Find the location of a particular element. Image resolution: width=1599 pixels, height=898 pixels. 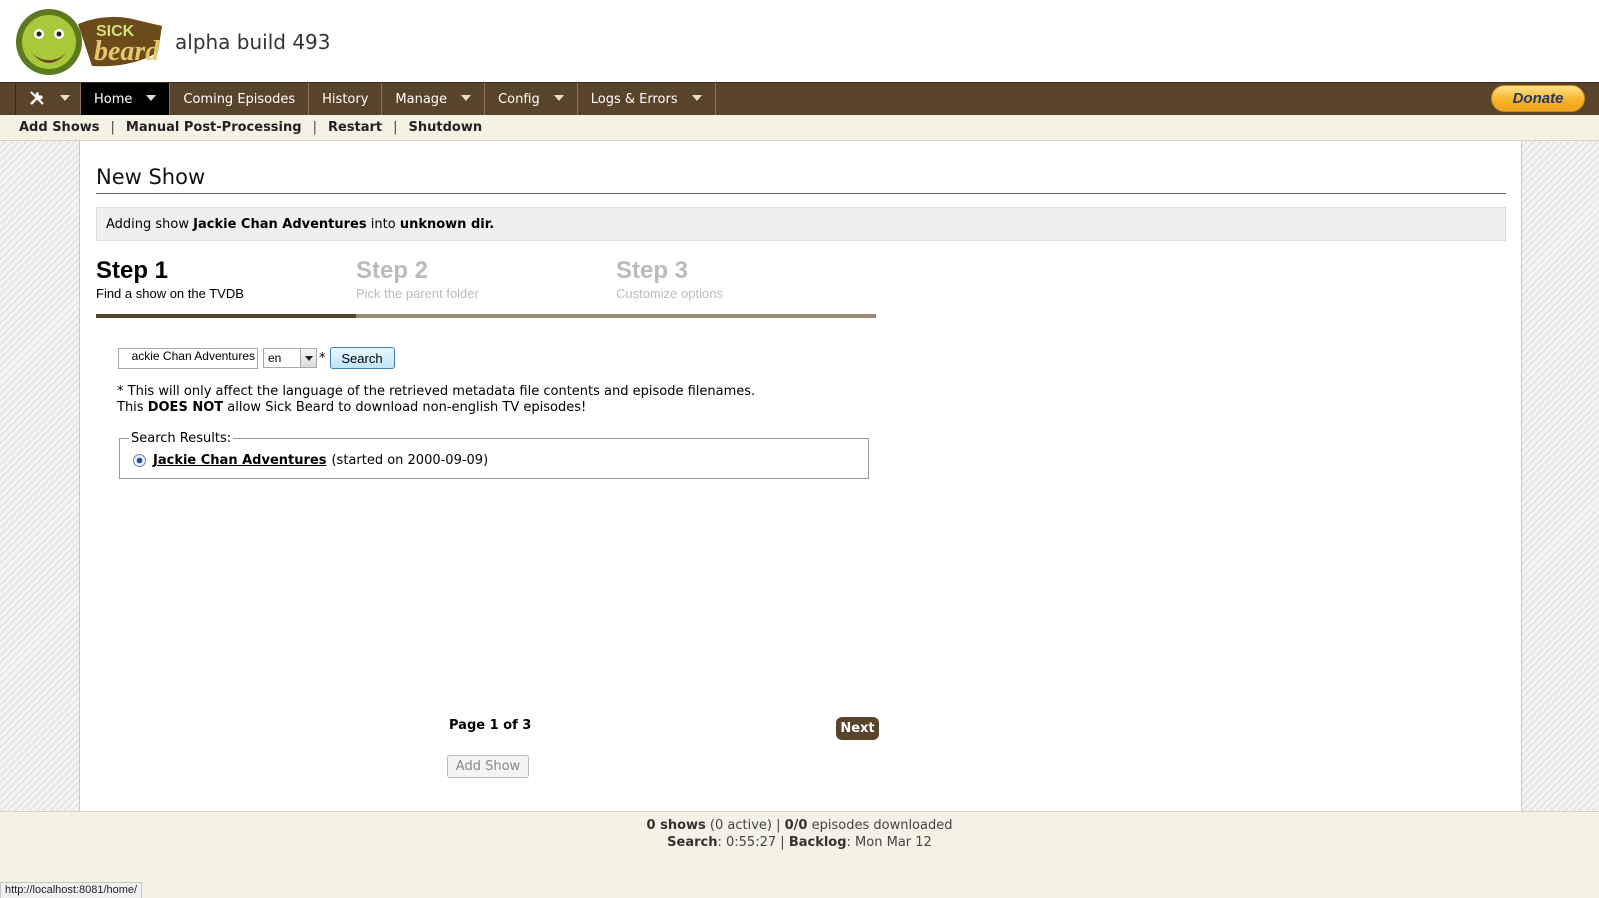

nav-coming-episodes: Coming Episodes is located at coordinates (240, 99).